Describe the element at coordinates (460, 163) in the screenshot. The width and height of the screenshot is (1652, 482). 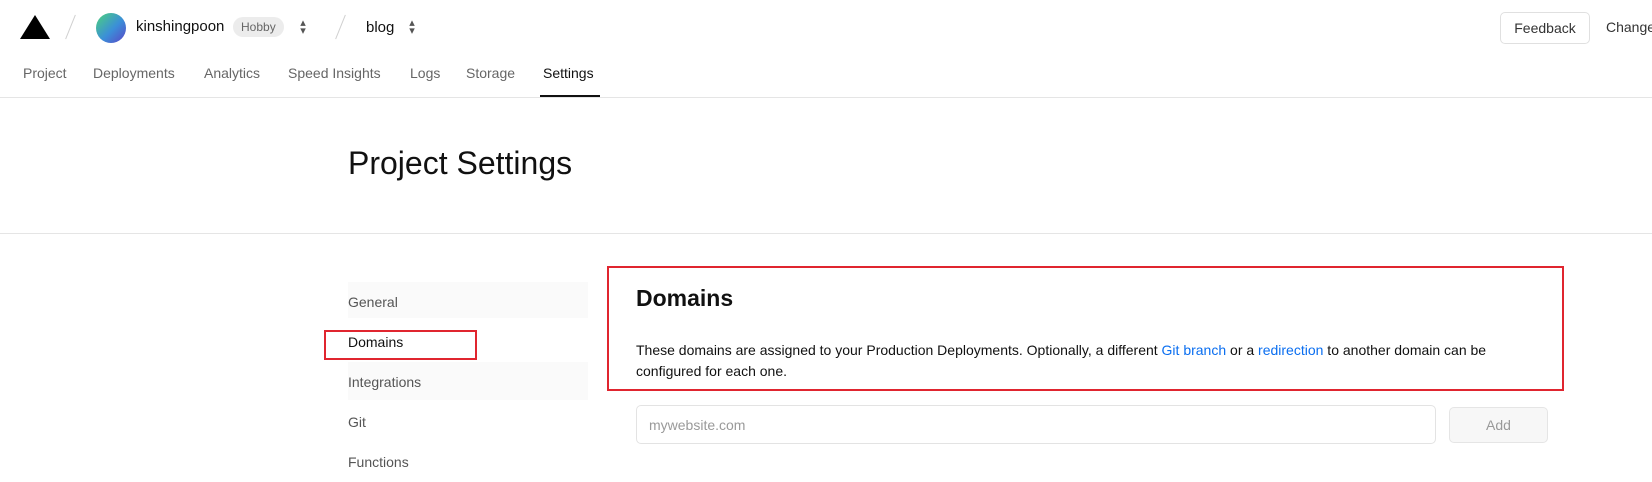
I see `page-title: Project Settings` at that location.